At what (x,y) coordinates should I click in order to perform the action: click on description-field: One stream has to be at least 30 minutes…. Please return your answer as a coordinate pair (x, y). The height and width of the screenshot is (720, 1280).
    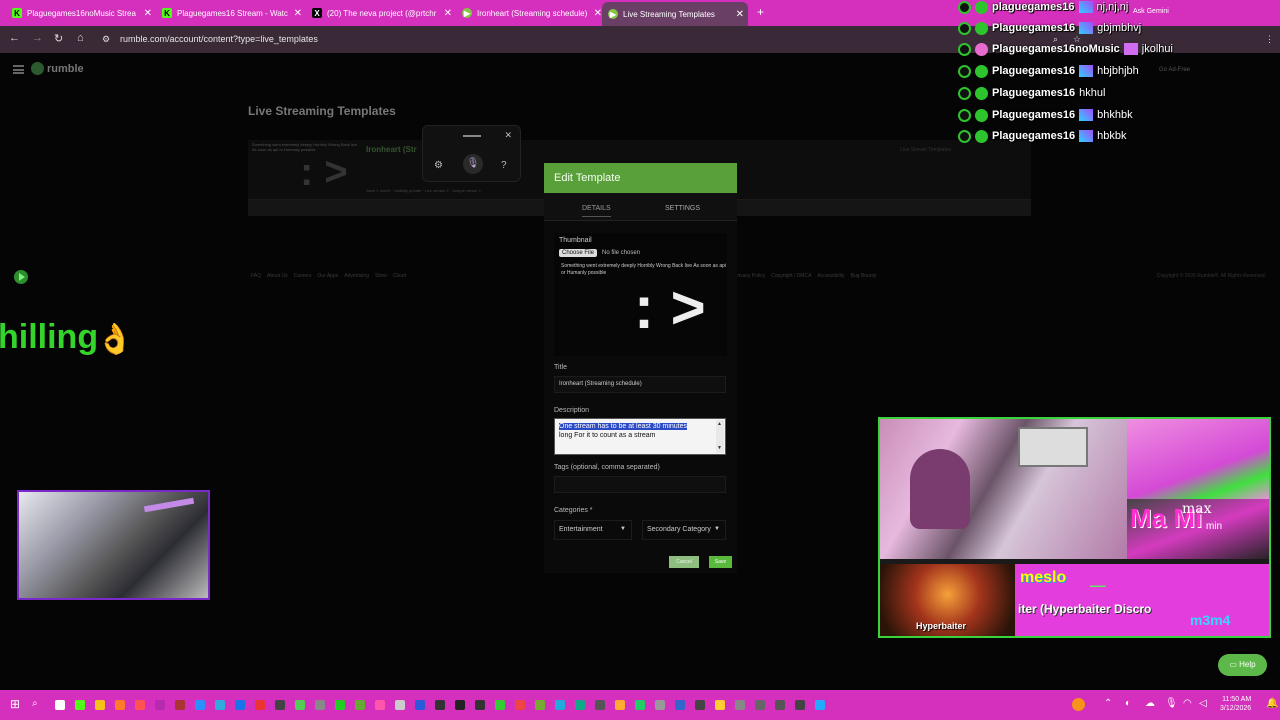
    Looking at the image, I should click on (640, 436).